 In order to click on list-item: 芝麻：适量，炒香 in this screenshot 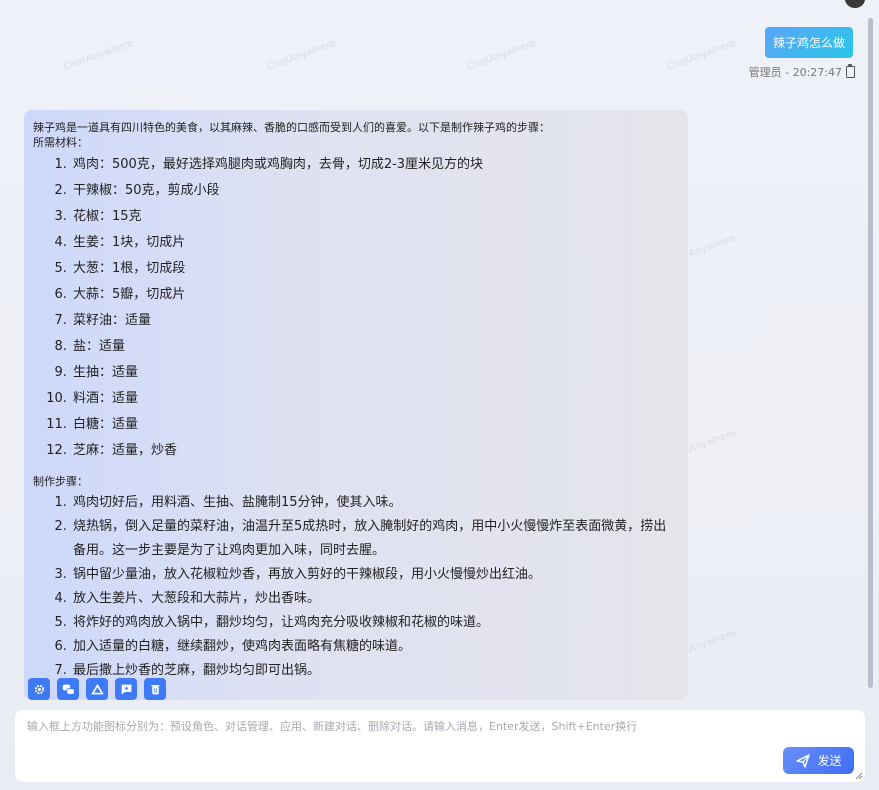, I will do `click(374, 451)`.